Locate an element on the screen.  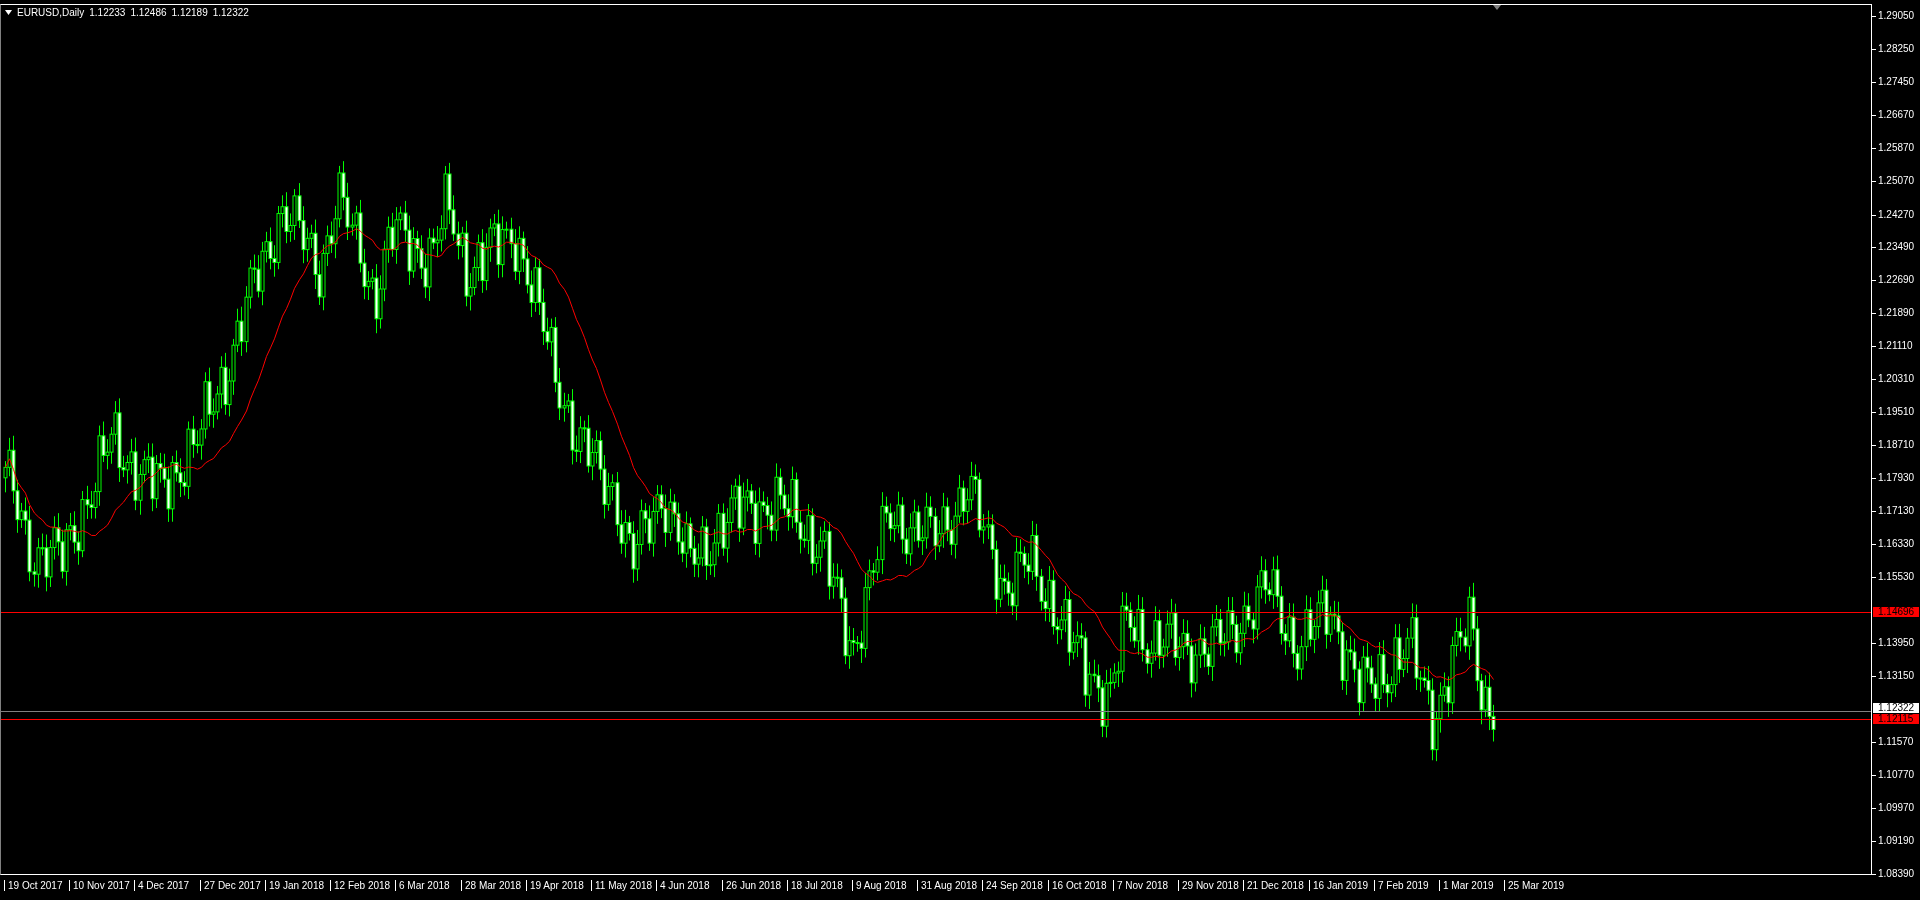
time-axis-label: 16 Jan 2019 is located at coordinates (1339, 885).